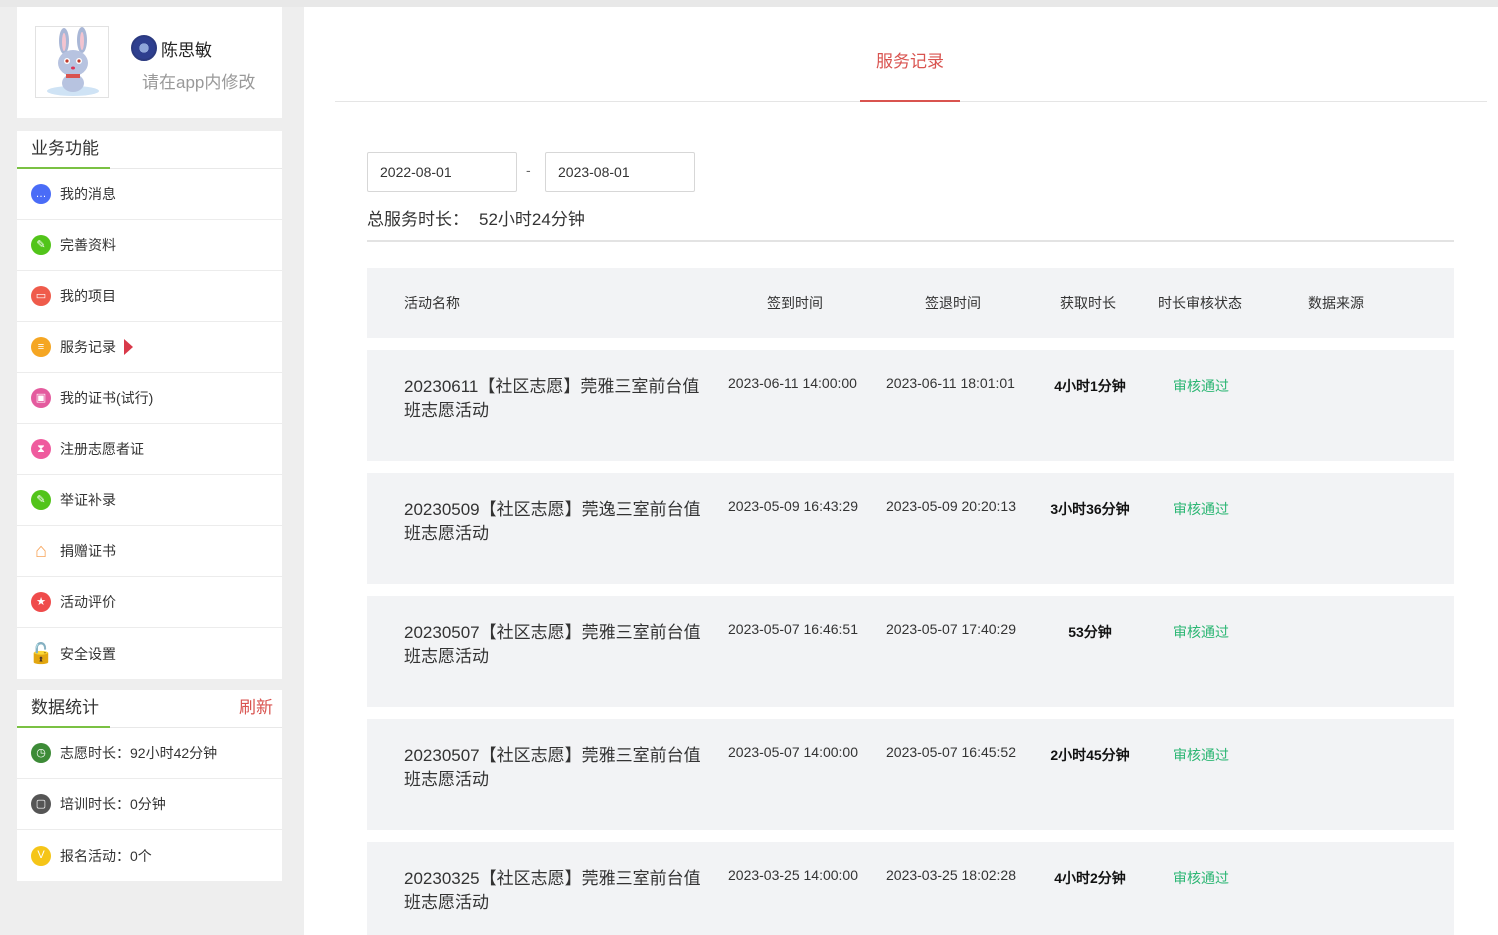 The width and height of the screenshot is (1498, 935). What do you see at coordinates (41, 347) in the screenshot?
I see `list-icon: ≡` at bounding box center [41, 347].